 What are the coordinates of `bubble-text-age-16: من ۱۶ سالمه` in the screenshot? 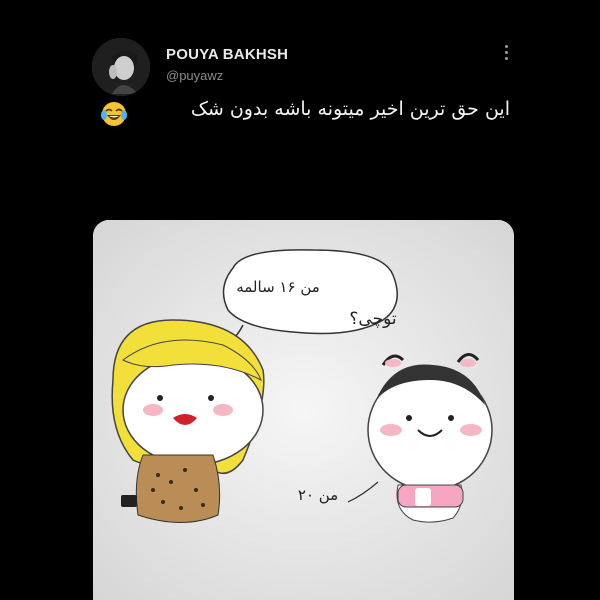 It's located at (278, 287).